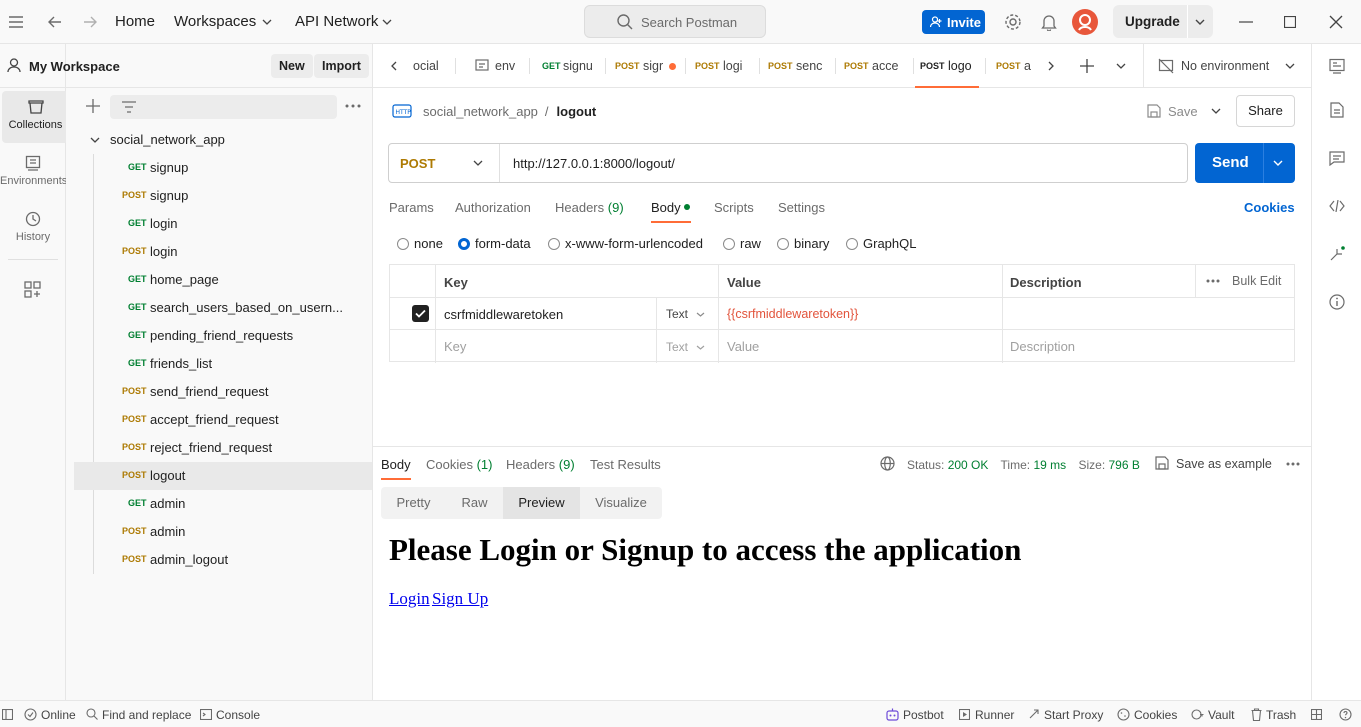  Describe the element at coordinates (16, 22) in the screenshot. I see `menu-icon` at that location.